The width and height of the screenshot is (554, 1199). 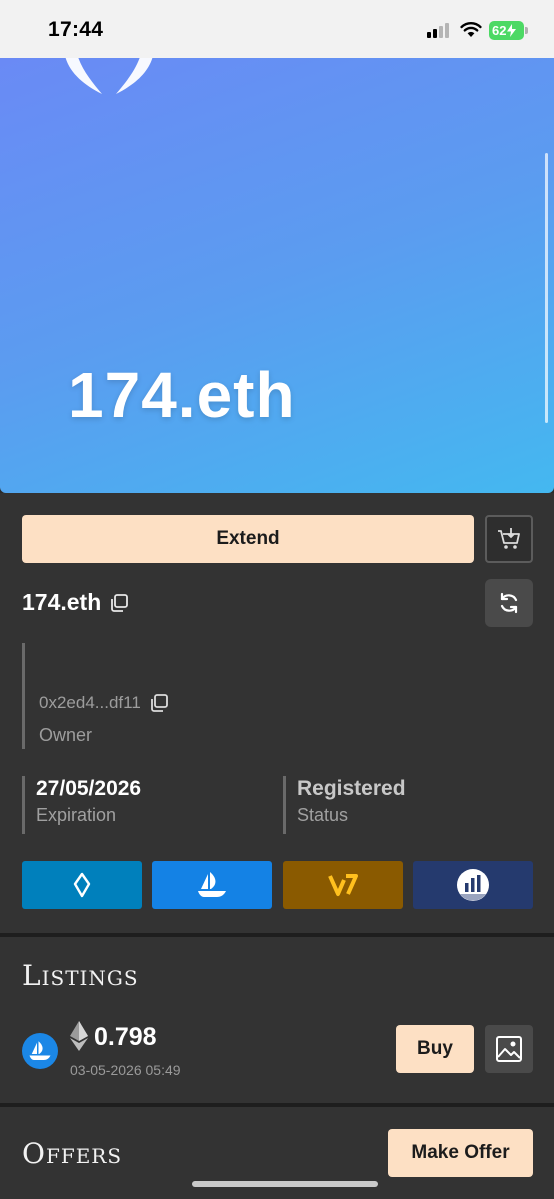 What do you see at coordinates (512, 30) in the screenshot?
I see `charging-bolt-icon` at bounding box center [512, 30].